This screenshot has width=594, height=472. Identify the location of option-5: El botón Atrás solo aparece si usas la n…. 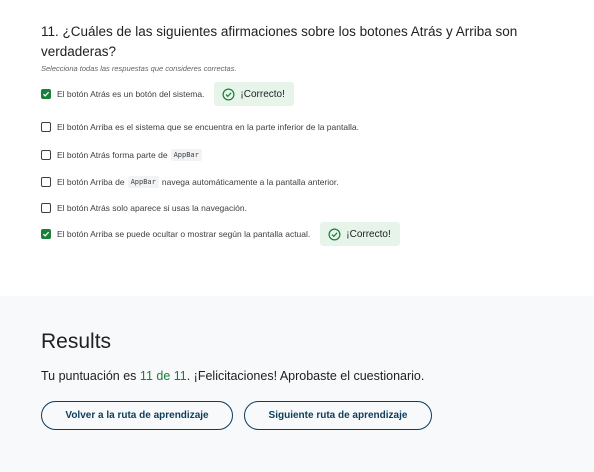
(144, 208).